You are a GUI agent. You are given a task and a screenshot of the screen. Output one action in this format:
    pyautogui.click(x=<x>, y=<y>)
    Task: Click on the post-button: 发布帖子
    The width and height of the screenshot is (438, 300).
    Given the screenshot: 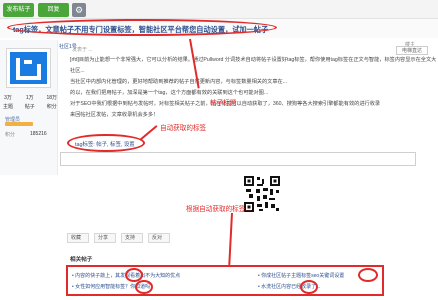 What is the action you would take?
    pyautogui.click(x=18, y=10)
    